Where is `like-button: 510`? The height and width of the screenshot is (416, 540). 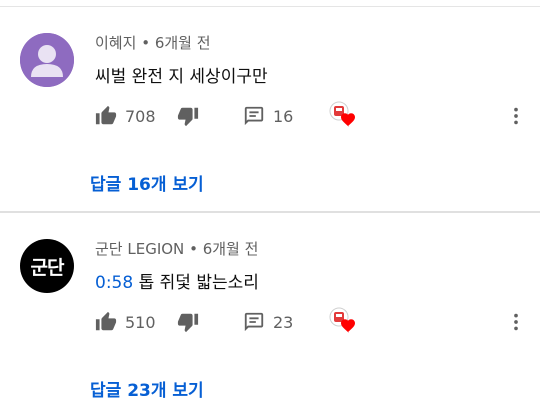 like-button: 510 is located at coordinates (125, 322).